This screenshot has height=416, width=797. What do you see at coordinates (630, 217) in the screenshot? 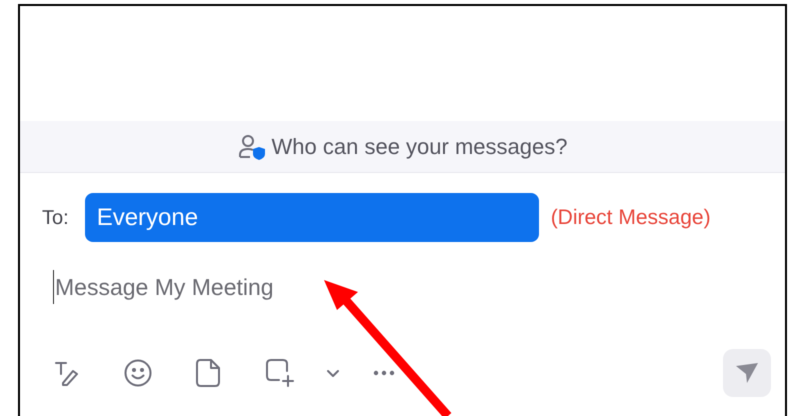
I see `direct-message-note: (Direct Message)` at bounding box center [630, 217].